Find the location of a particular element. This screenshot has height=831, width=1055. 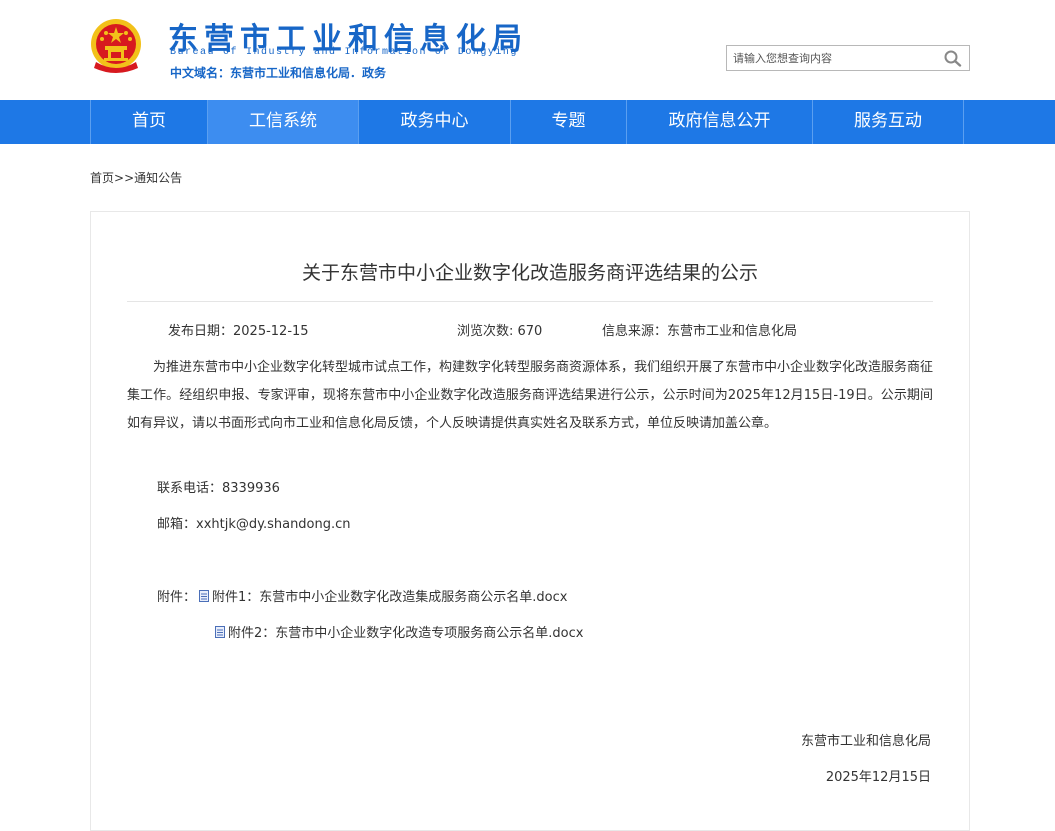

view-count: 浏览次数: 670 is located at coordinates (500, 331).